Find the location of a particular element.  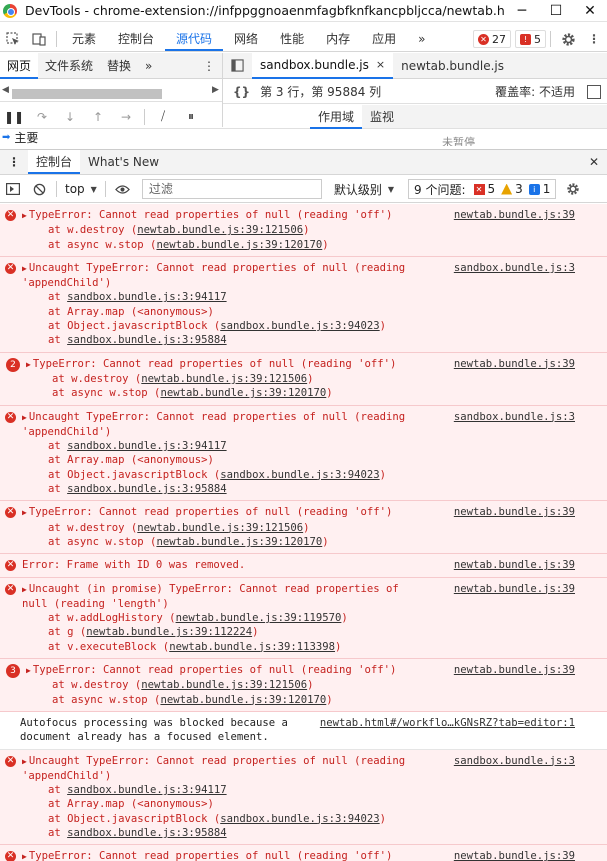

navigator-tab-2: 替换 is located at coordinates (119, 66).